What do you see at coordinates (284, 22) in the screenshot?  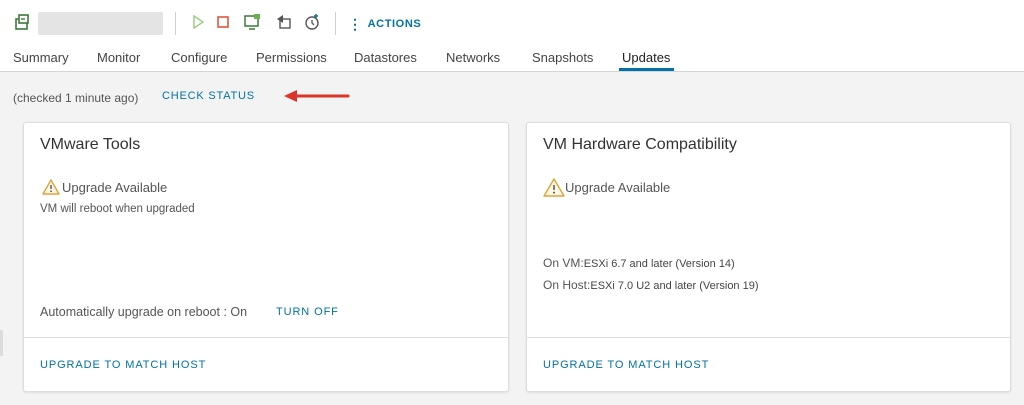 I see `migrate-icon` at bounding box center [284, 22].